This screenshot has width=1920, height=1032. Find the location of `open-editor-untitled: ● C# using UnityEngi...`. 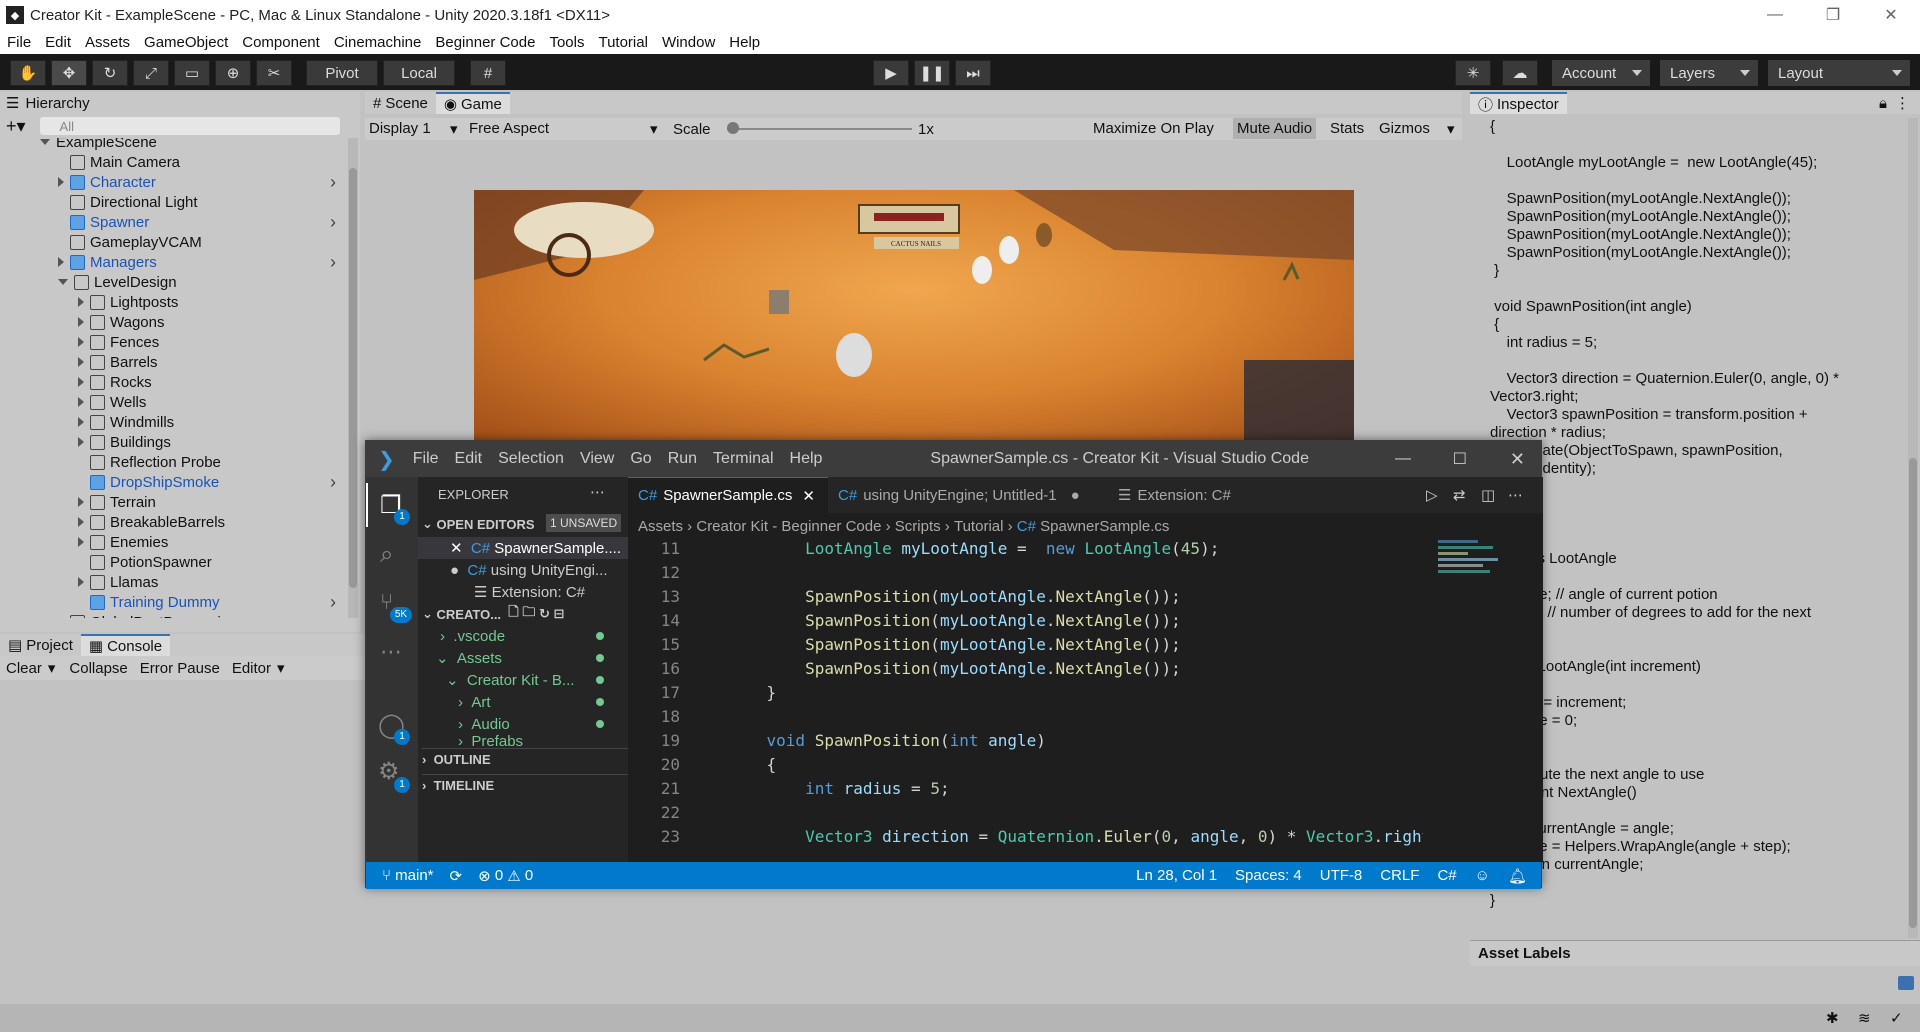

open-editor-untitled: ● C# using UnityEngi... is located at coordinates (529, 570).